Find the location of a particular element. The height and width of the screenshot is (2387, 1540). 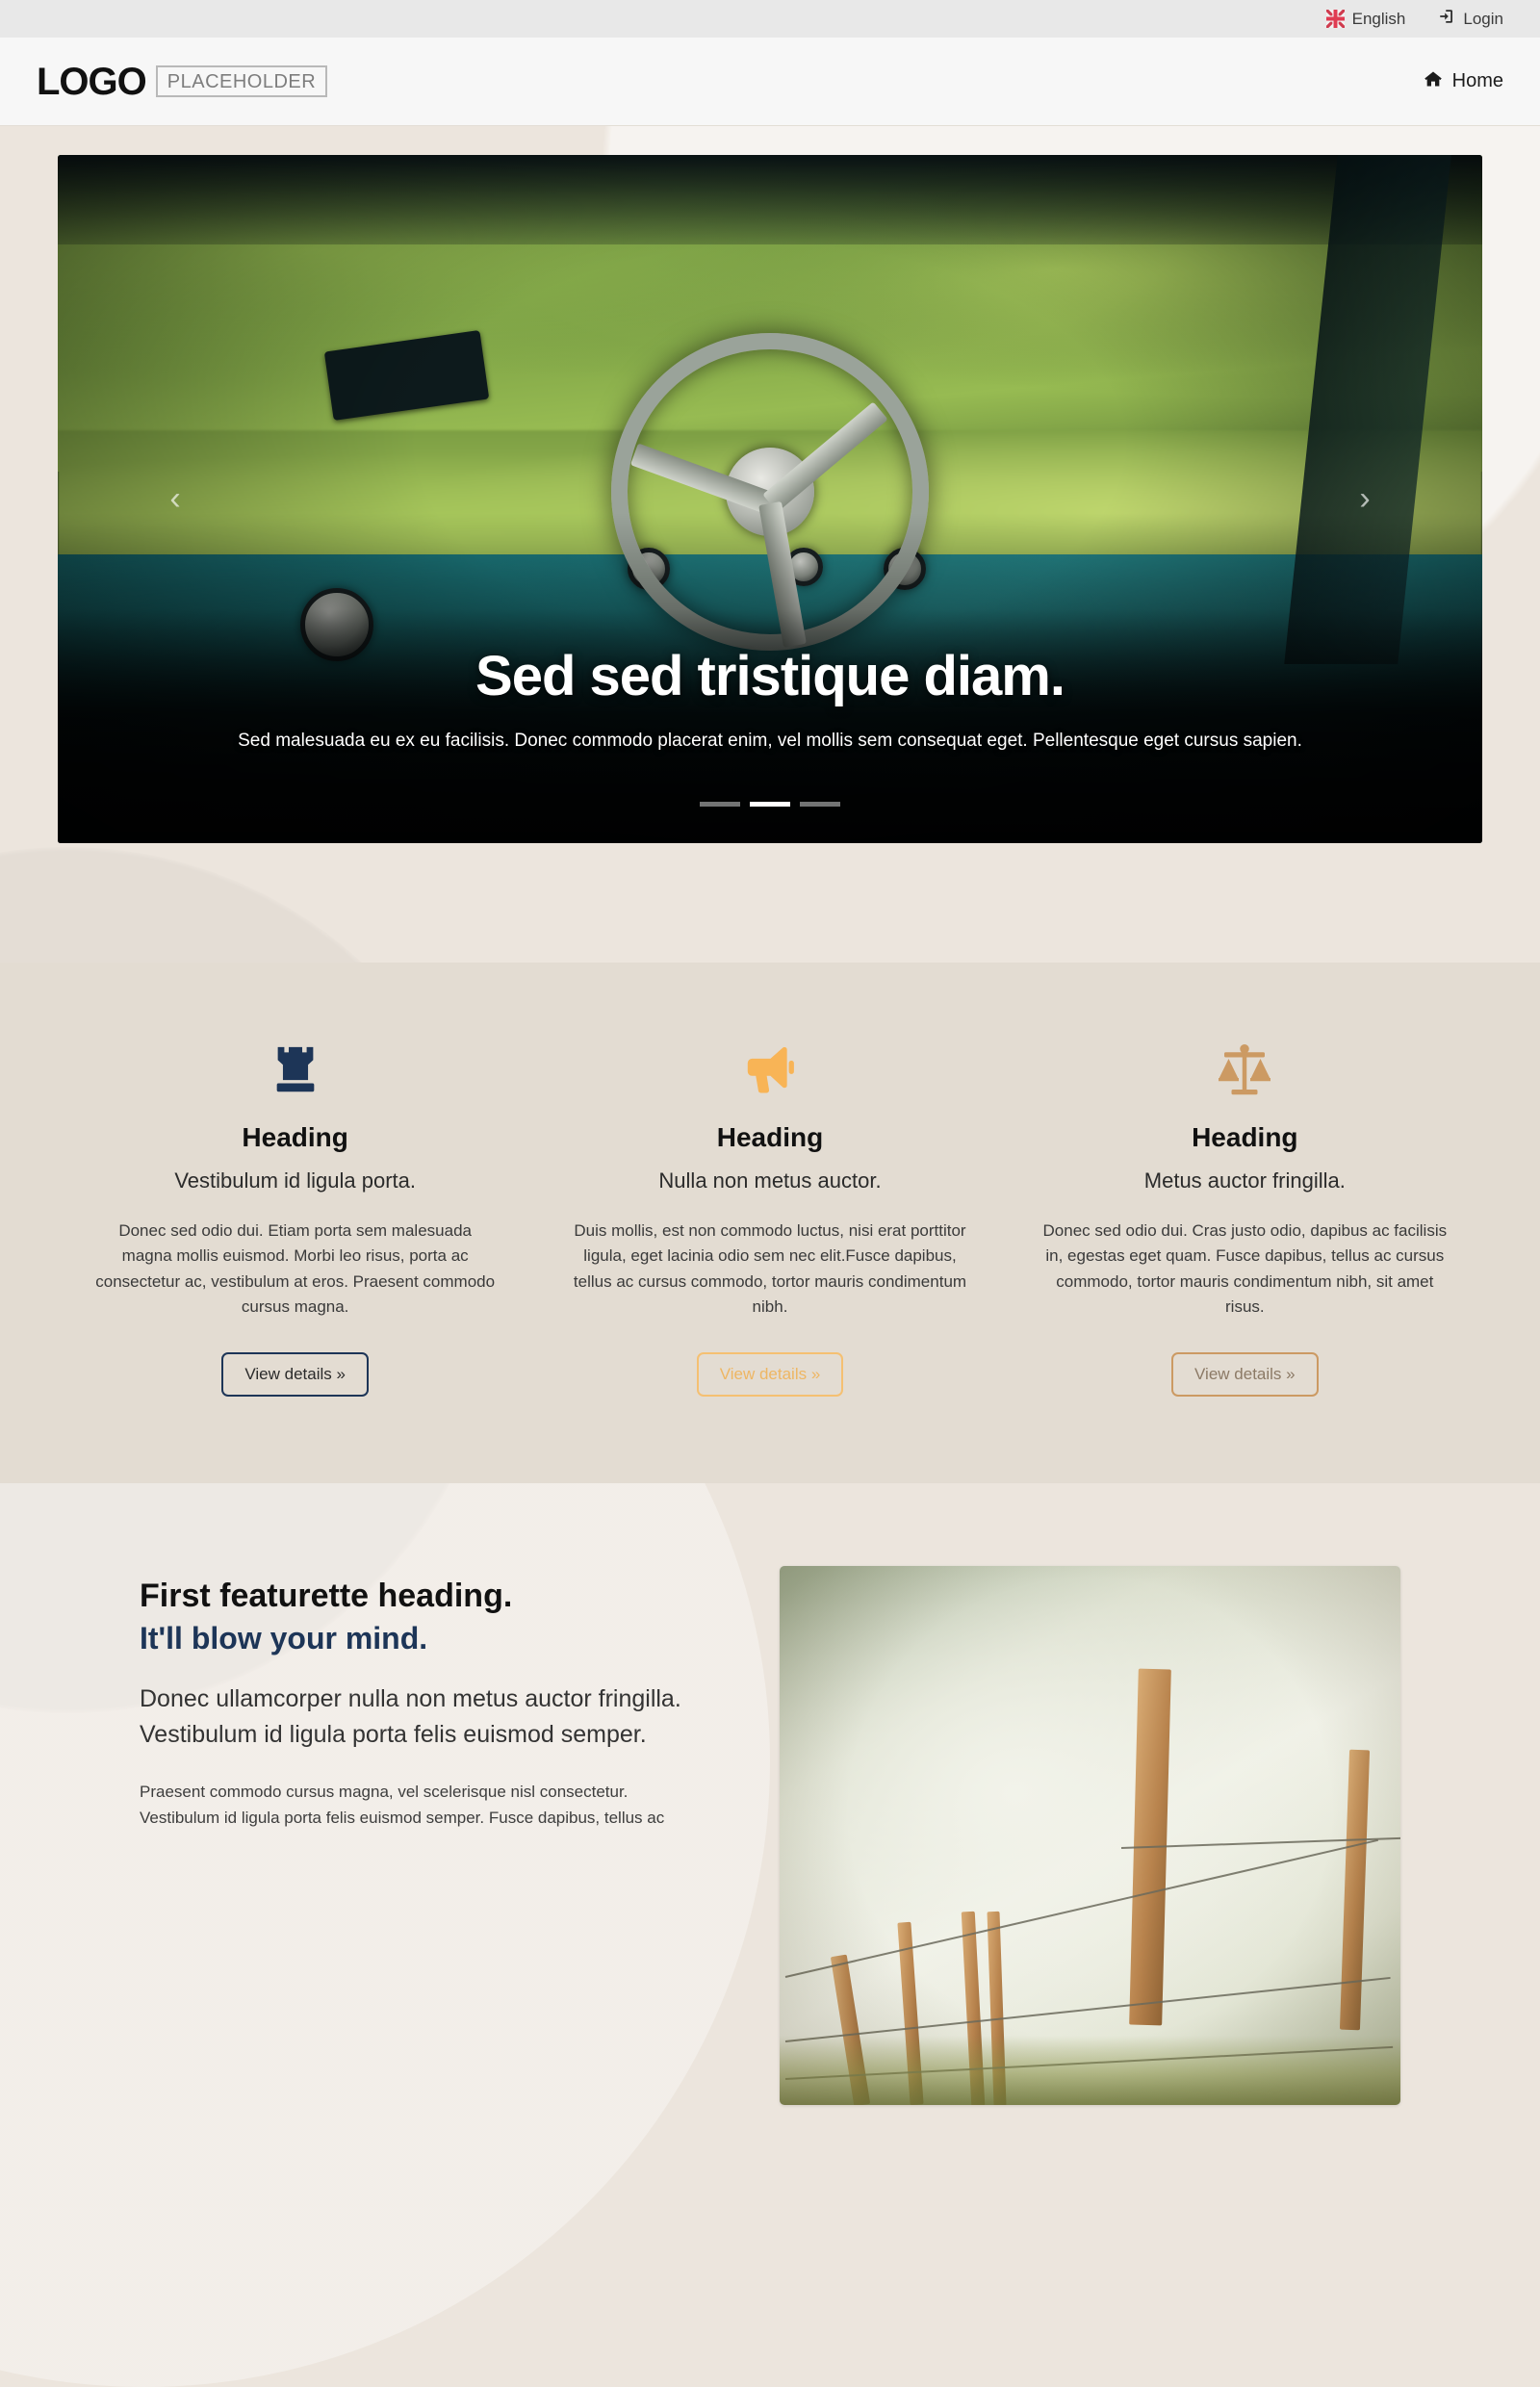

top-utility-bar: English Login is located at coordinates (770, 19).